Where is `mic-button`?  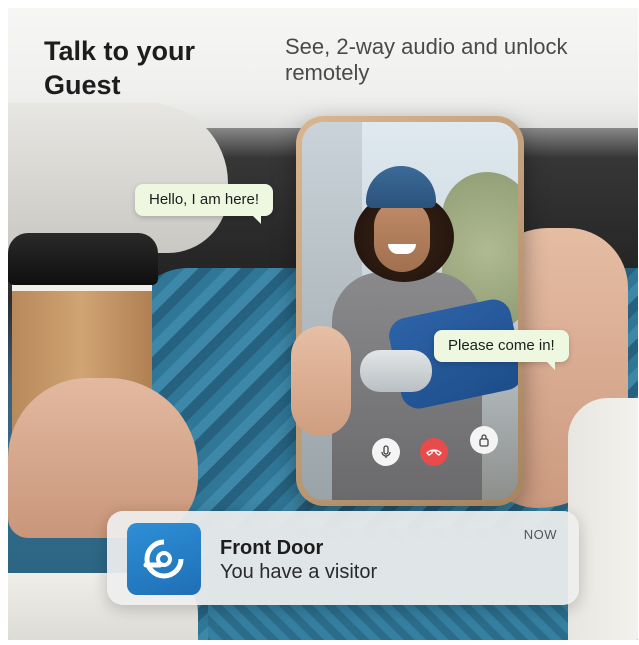
mic-button is located at coordinates (386, 452).